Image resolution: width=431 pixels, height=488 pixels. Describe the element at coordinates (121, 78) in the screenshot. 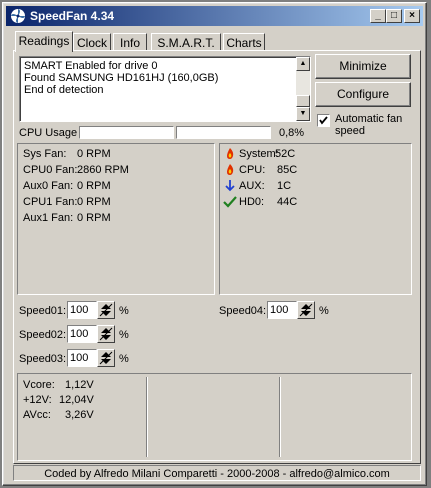

I see `log-line: Found SAMSUNG HD161HJ (160,0GB)` at that location.